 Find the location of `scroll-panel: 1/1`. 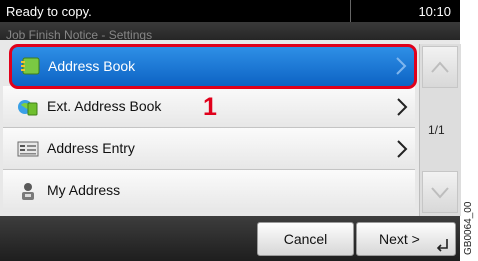

scroll-panel: 1/1 is located at coordinates (440, 130).